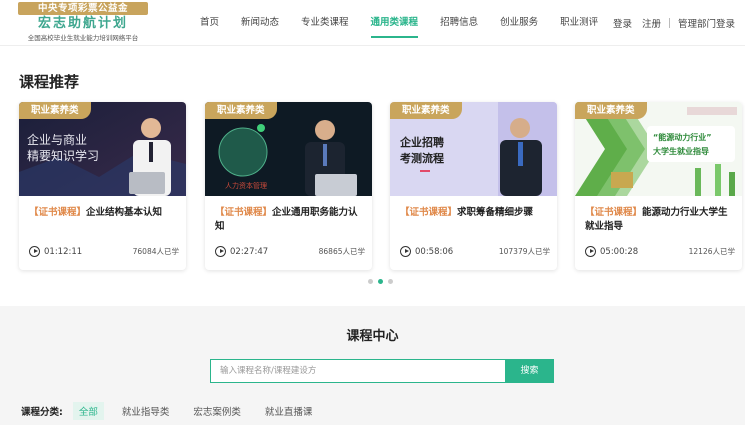 The image size is (745, 425). What do you see at coordinates (711, 251) in the screenshot?
I see `learner-count: 12126人已学` at bounding box center [711, 251].